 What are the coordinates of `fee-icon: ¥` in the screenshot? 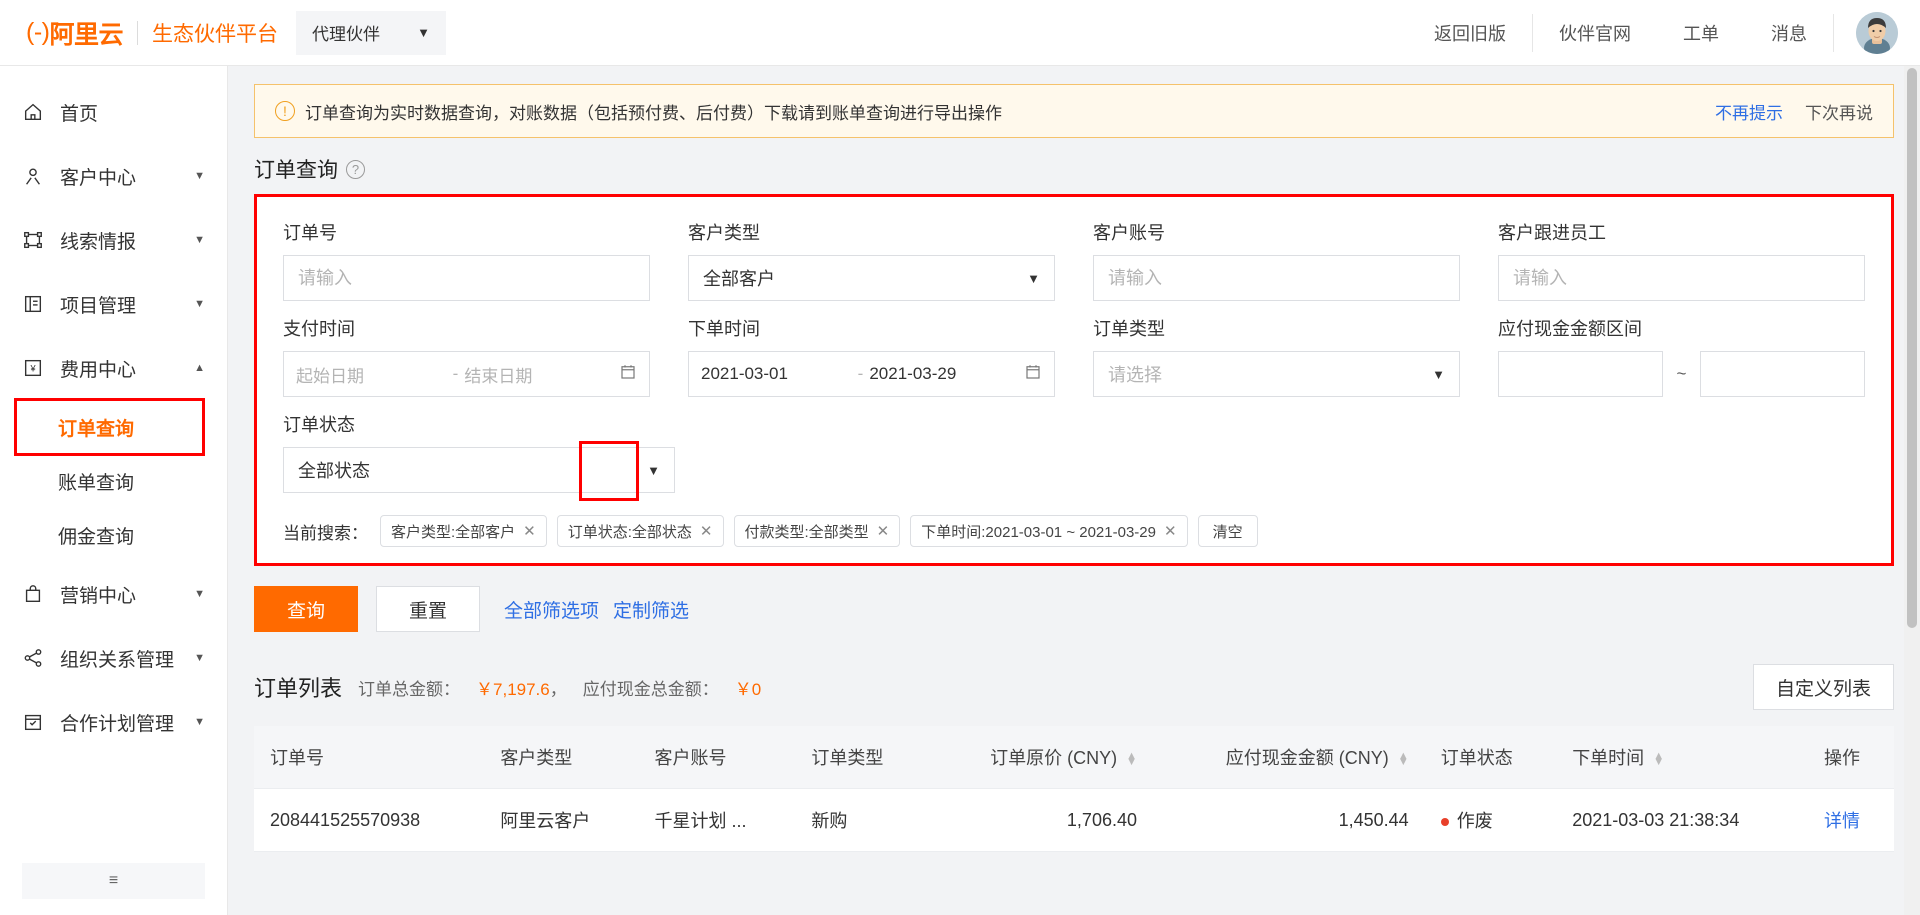 It's located at (37, 368).